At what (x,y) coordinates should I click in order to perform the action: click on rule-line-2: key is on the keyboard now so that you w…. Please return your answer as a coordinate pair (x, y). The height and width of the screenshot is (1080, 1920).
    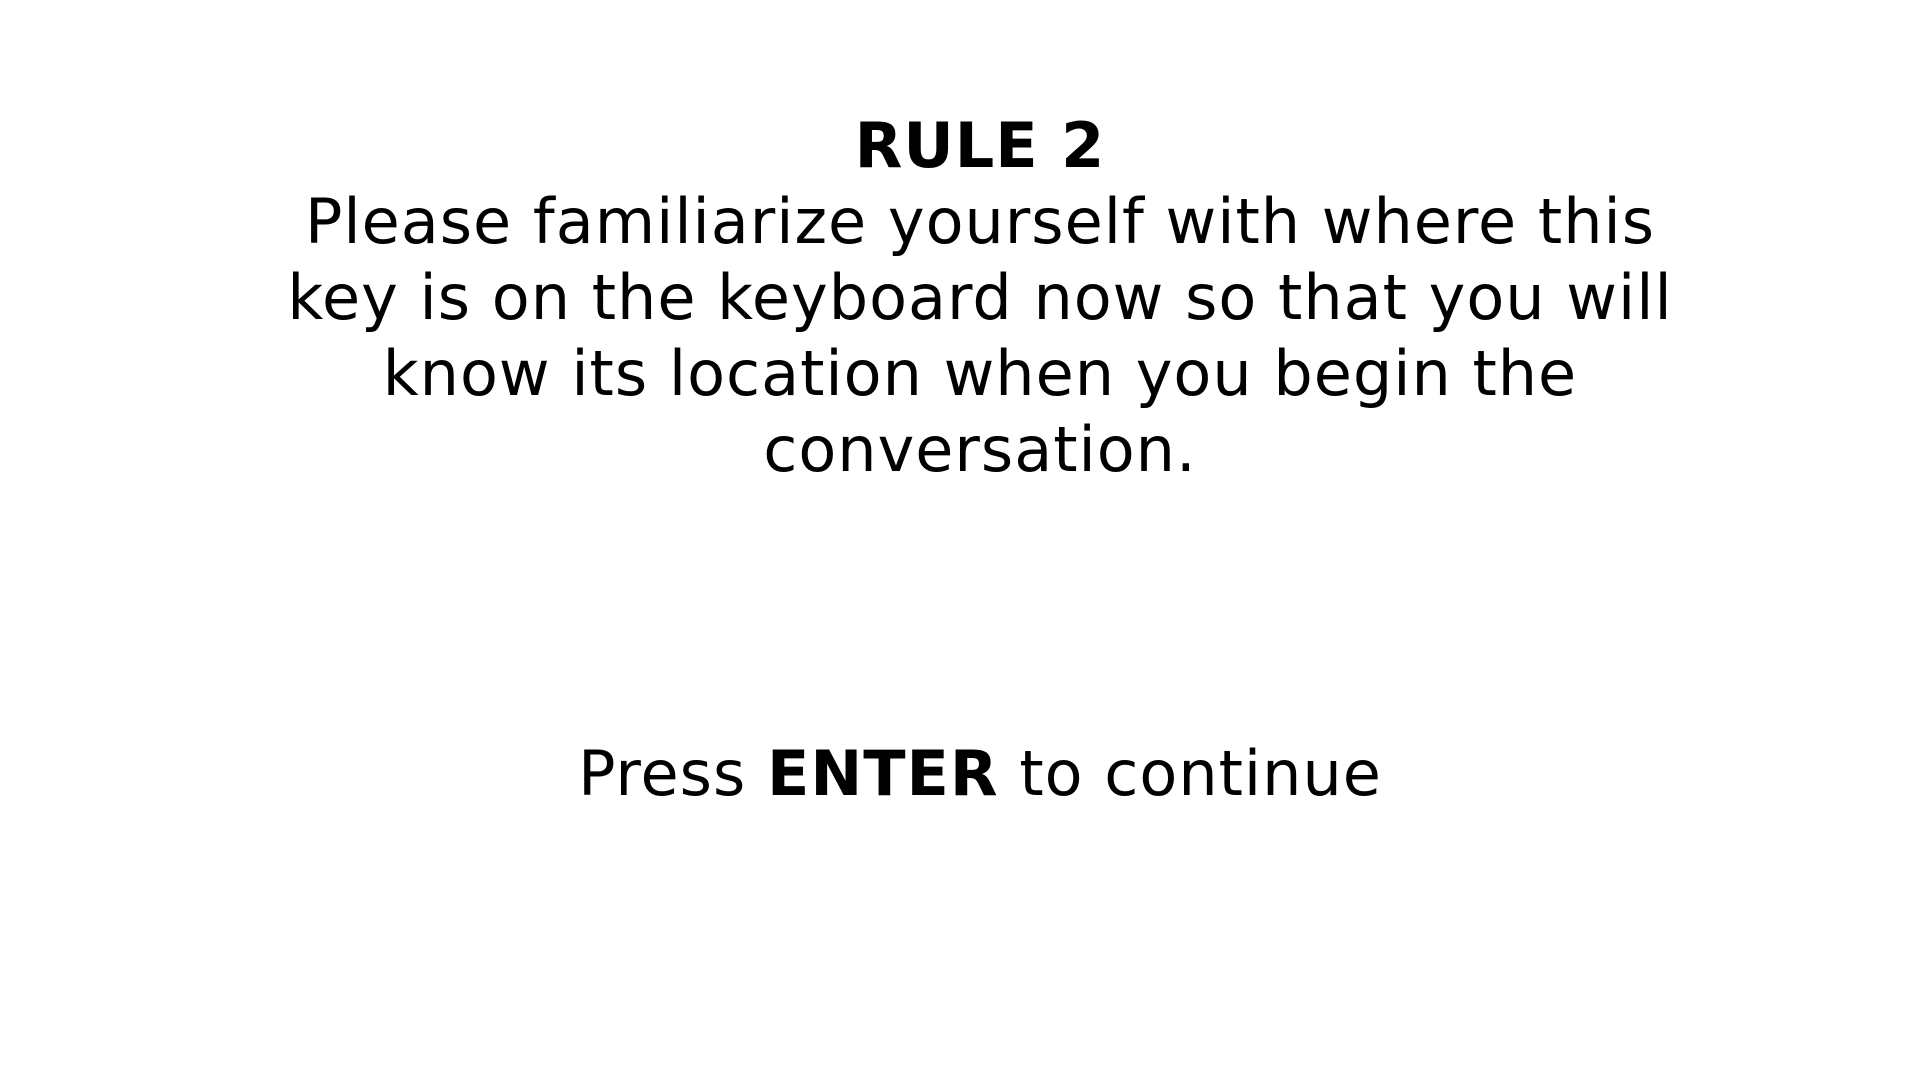
    Looking at the image, I should click on (980, 297).